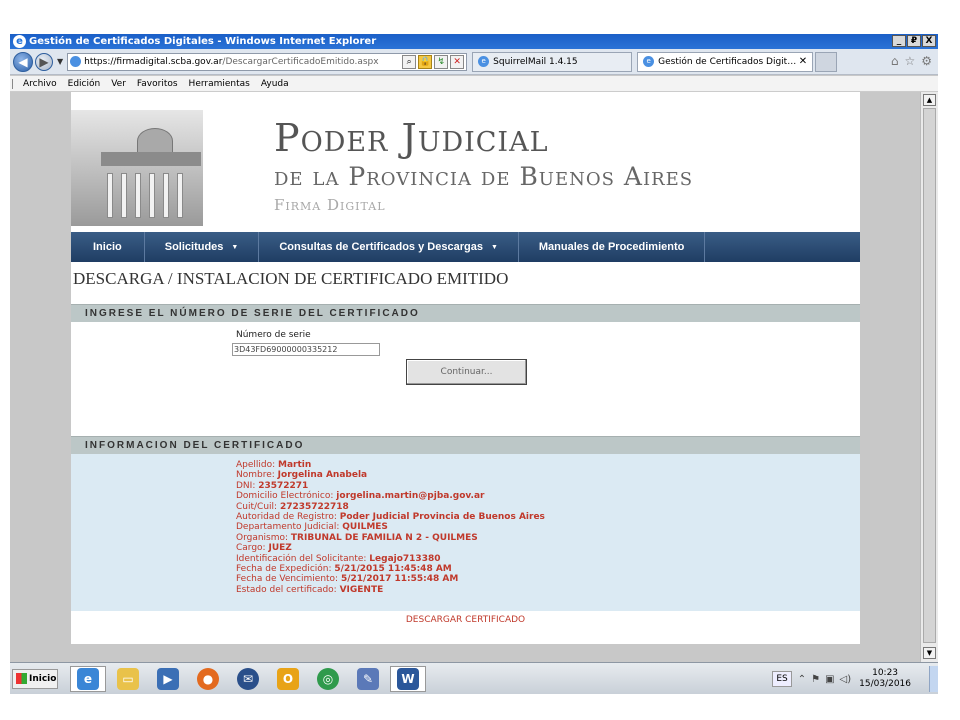  What do you see at coordinates (100, 61) in the screenshot?
I see `address-scheme: https://` at bounding box center [100, 61].